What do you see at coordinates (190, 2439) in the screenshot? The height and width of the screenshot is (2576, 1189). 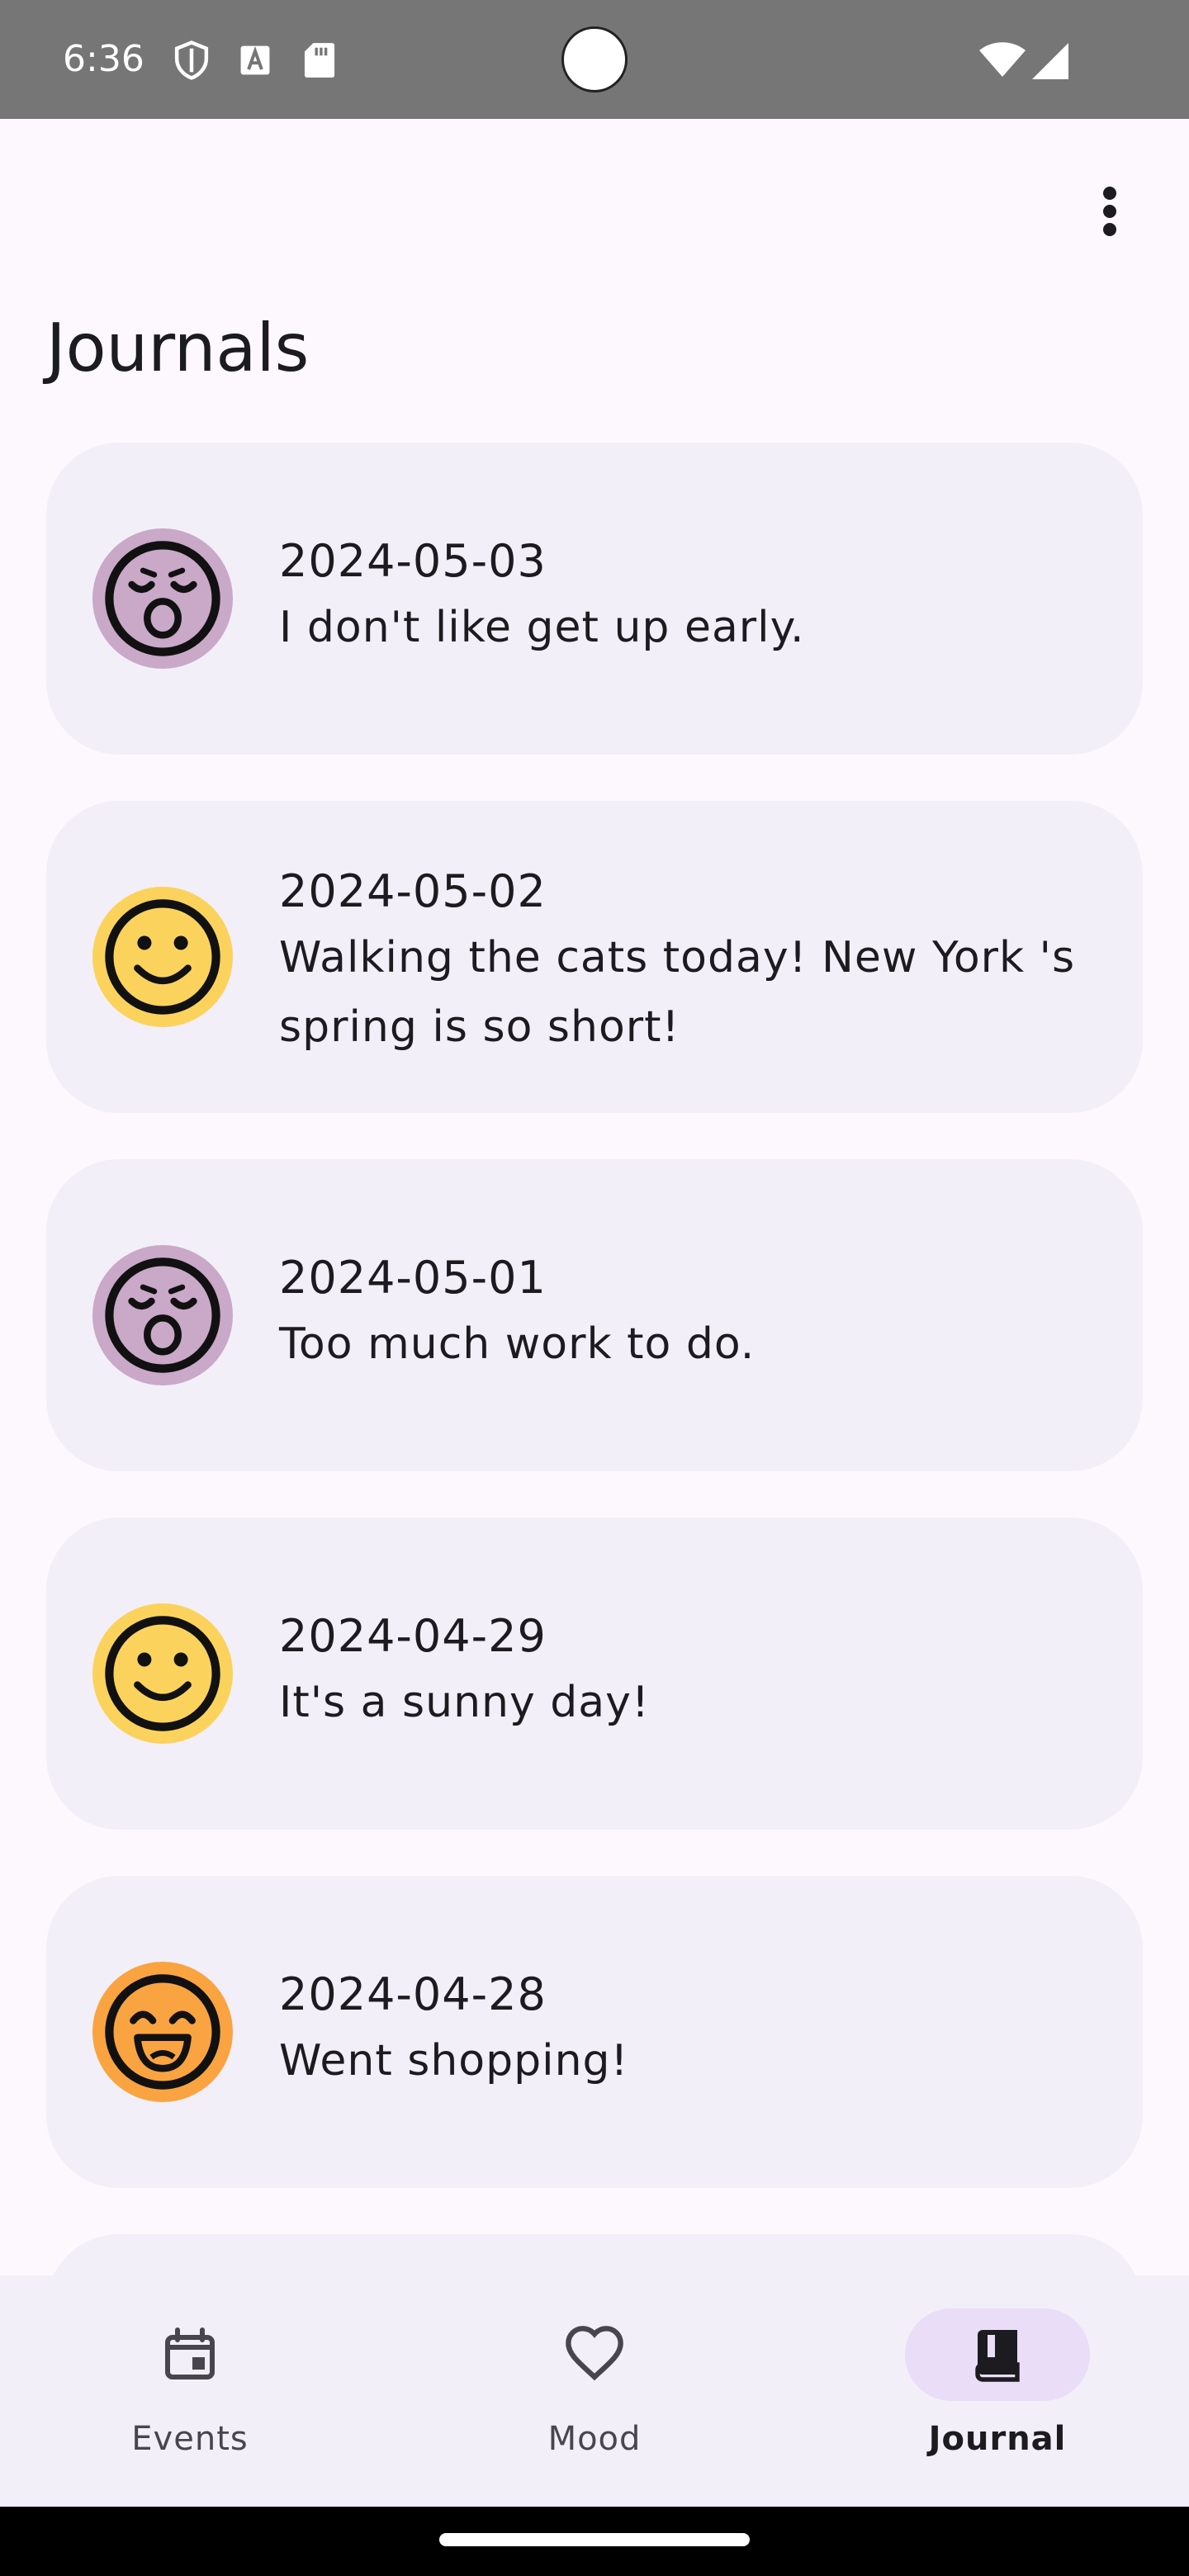 I see `nav-label-events: Events` at bounding box center [190, 2439].